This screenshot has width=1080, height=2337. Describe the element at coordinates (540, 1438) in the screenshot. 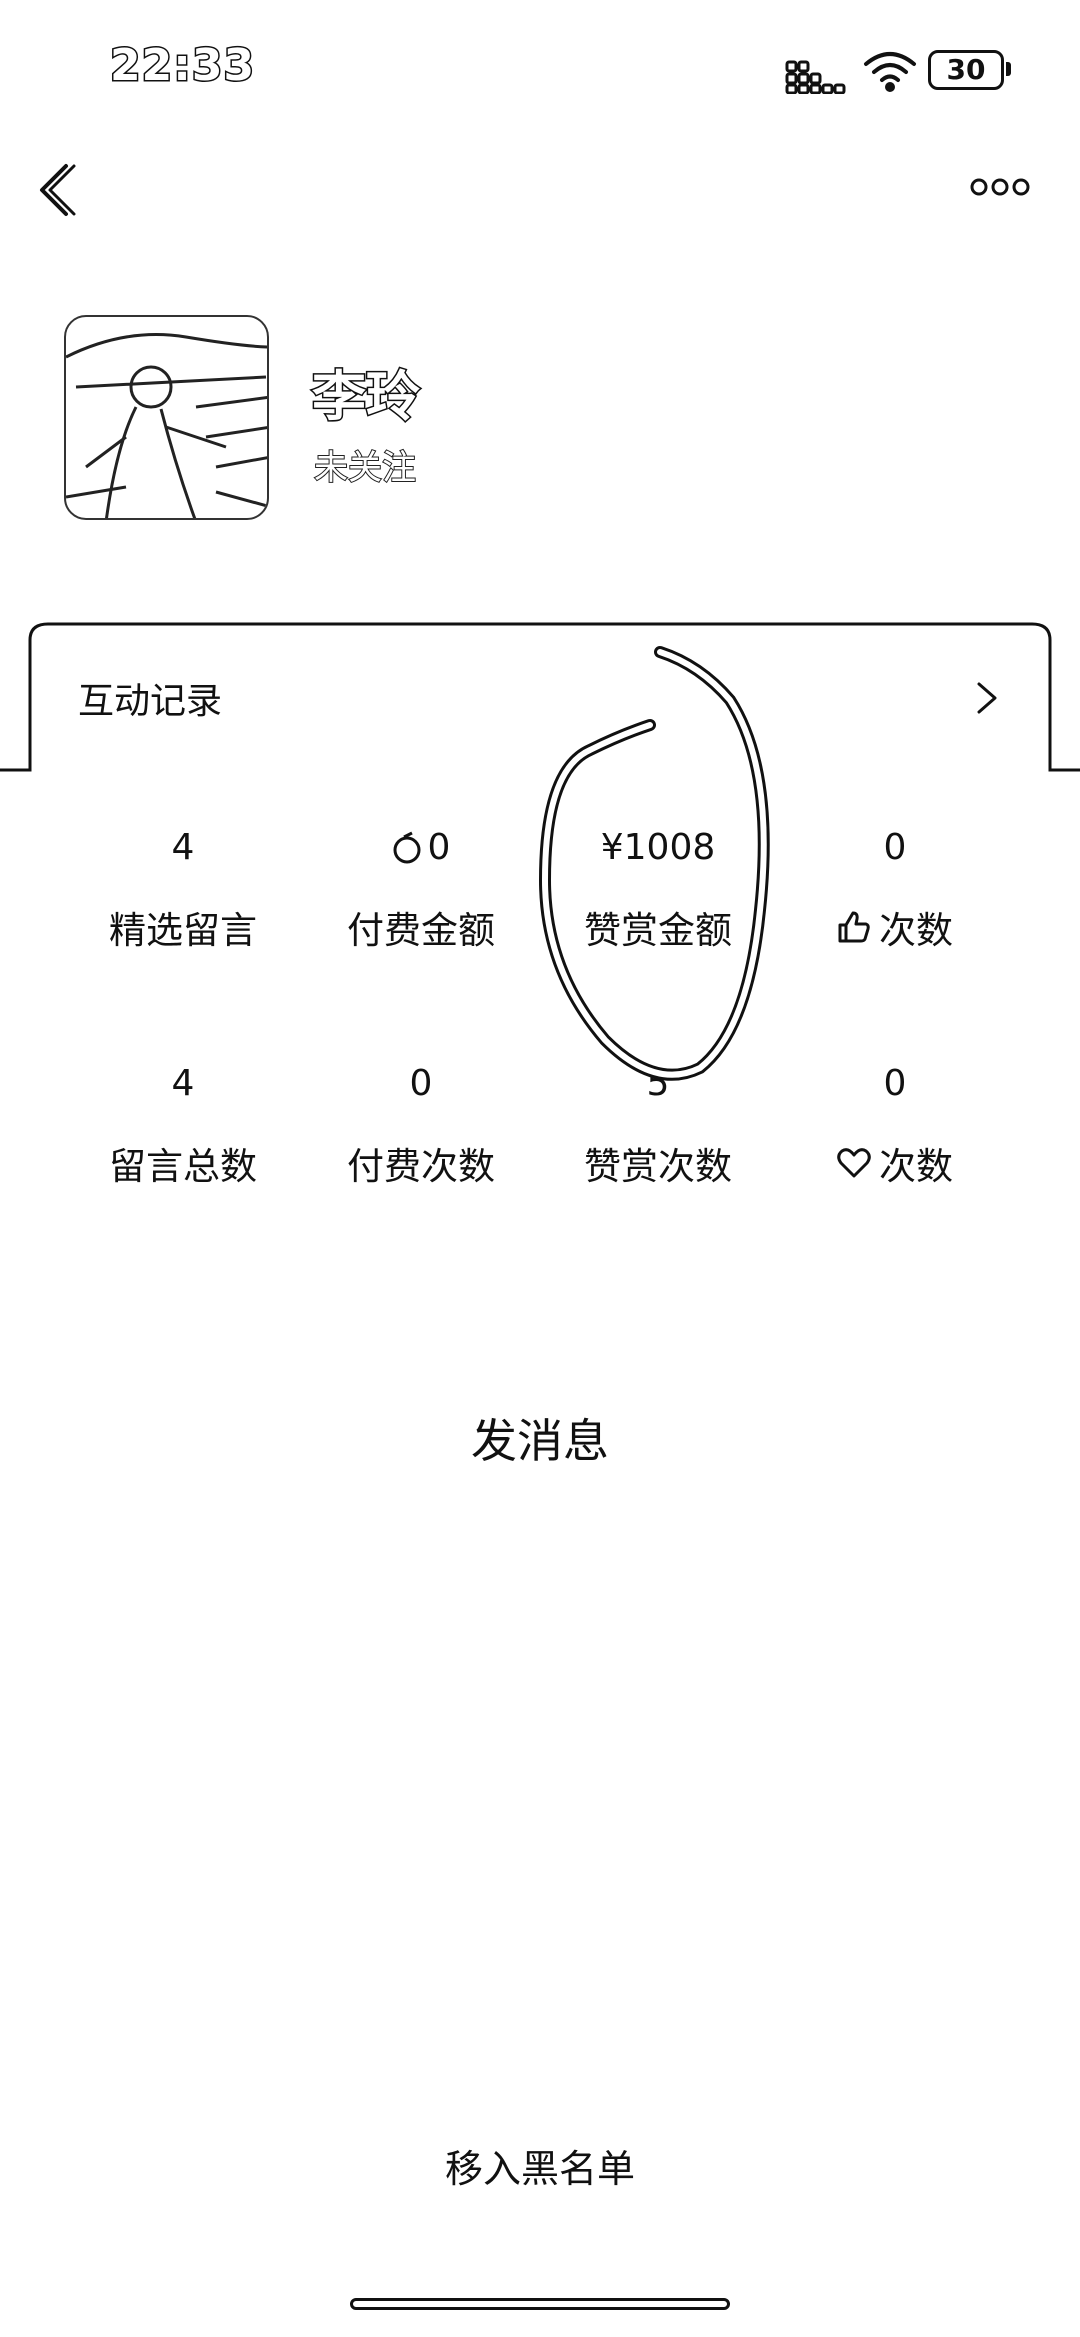

I see `send-message-button: 发消息` at that location.